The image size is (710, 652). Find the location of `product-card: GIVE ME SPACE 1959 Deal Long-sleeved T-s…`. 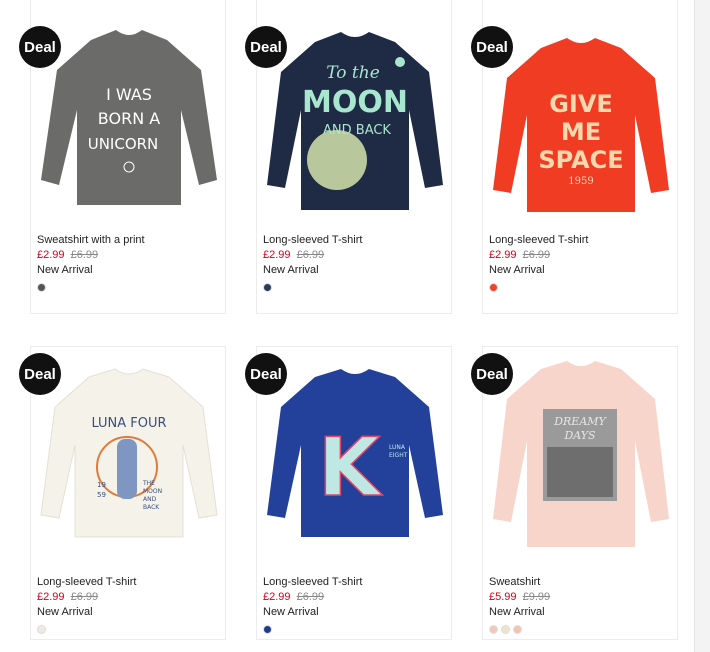

product-card: GIVE ME SPACE 1959 Deal Long-sleeved T-s… is located at coordinates (575, 157).